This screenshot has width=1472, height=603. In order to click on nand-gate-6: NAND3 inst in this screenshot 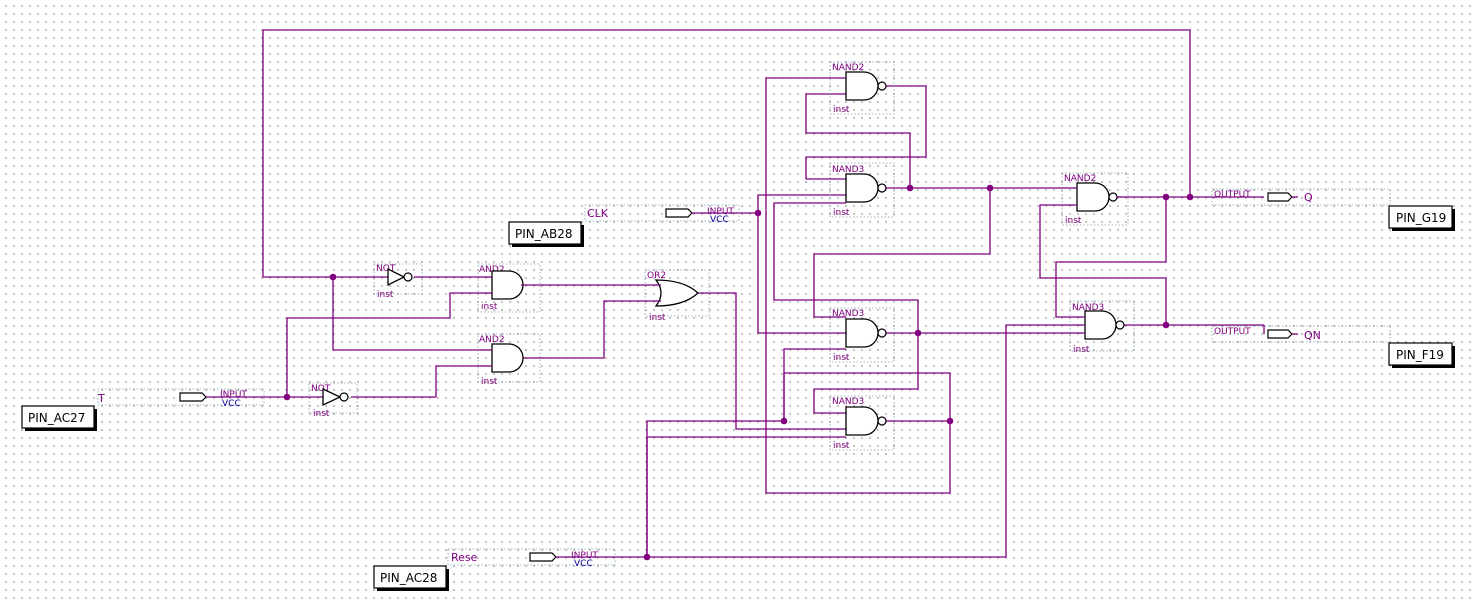, I will do `click(1102, 327)`.